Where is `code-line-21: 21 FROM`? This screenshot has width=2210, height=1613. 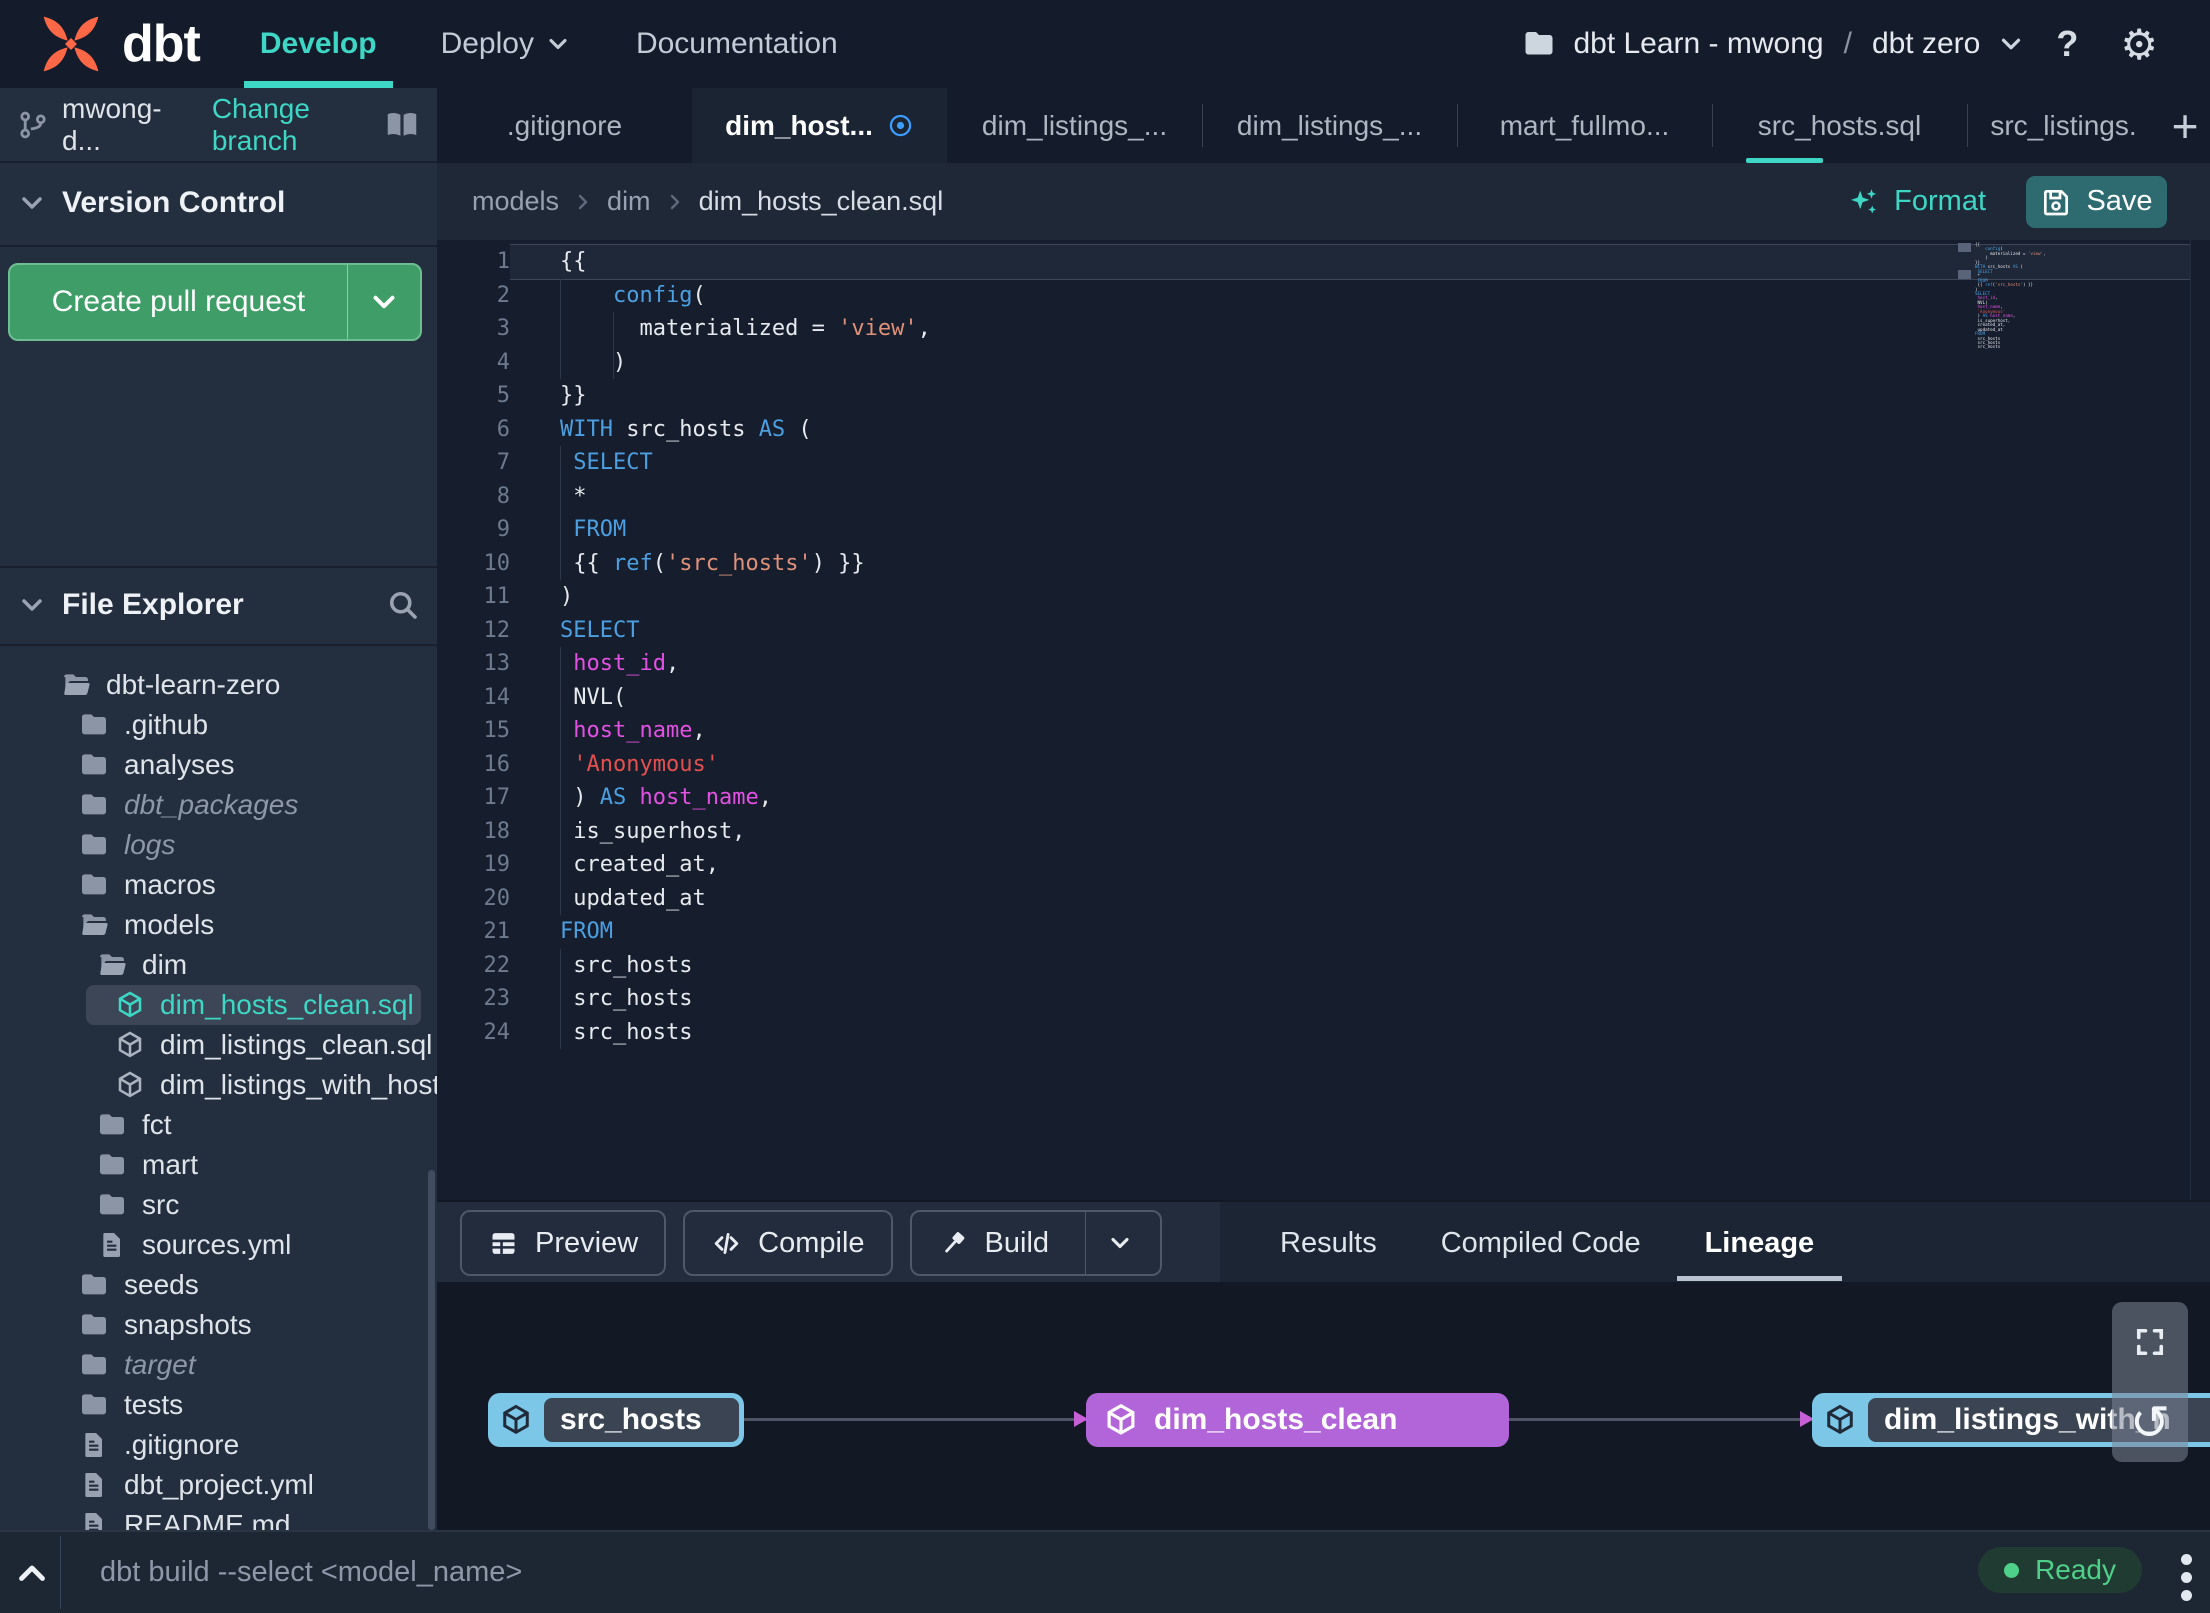 code-line-21: 21 FROM is located at coordinates (1313, 932).